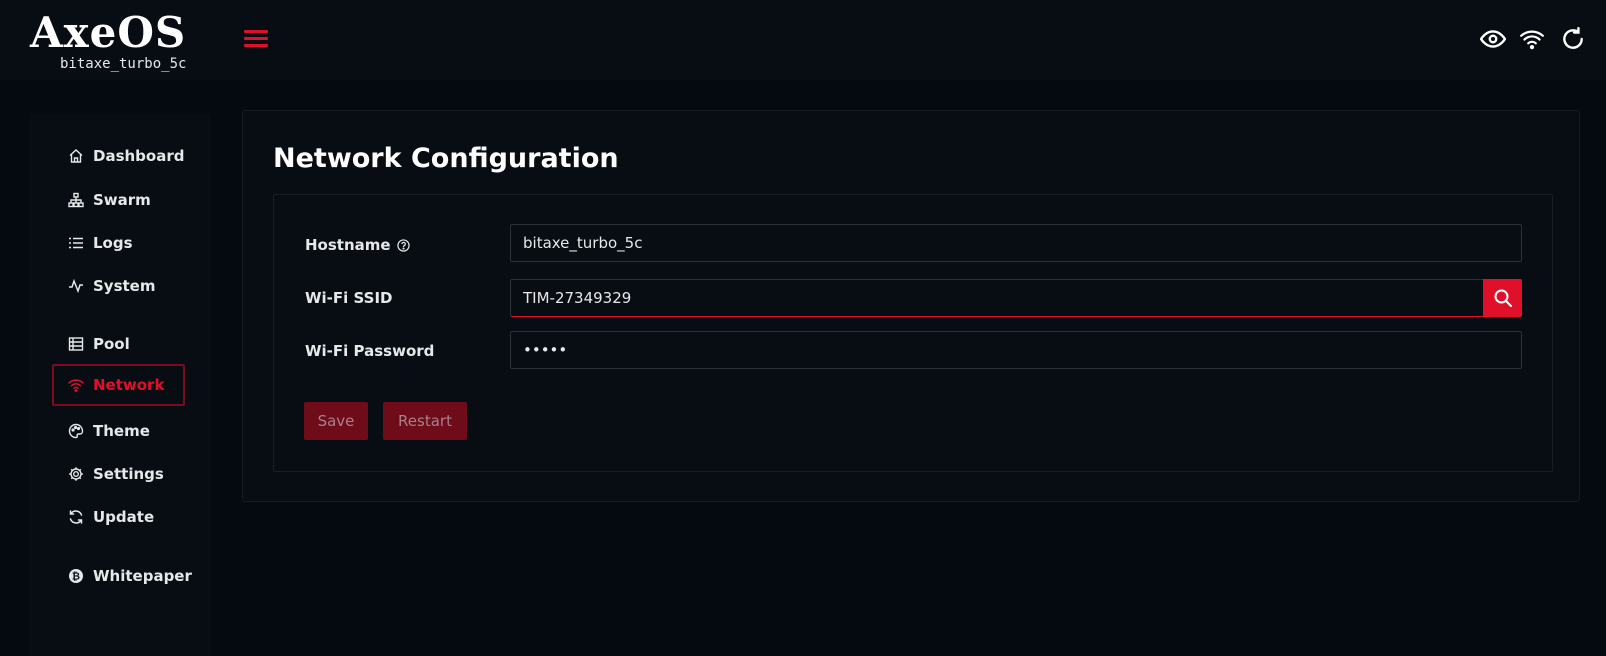 The width and height of the screenshot is (1606, 656). What do you see at coordinates (139, 156) in the screenshot?
I see `sidebar-item-label: Dashboard` at bounding box center [139, 156].